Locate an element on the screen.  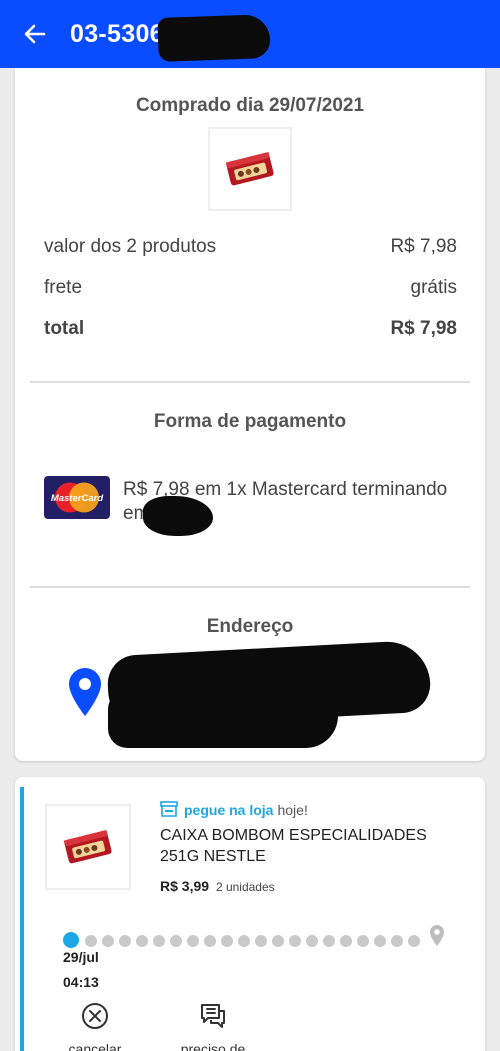
chat-icon is located at coordinates (213, 1016).